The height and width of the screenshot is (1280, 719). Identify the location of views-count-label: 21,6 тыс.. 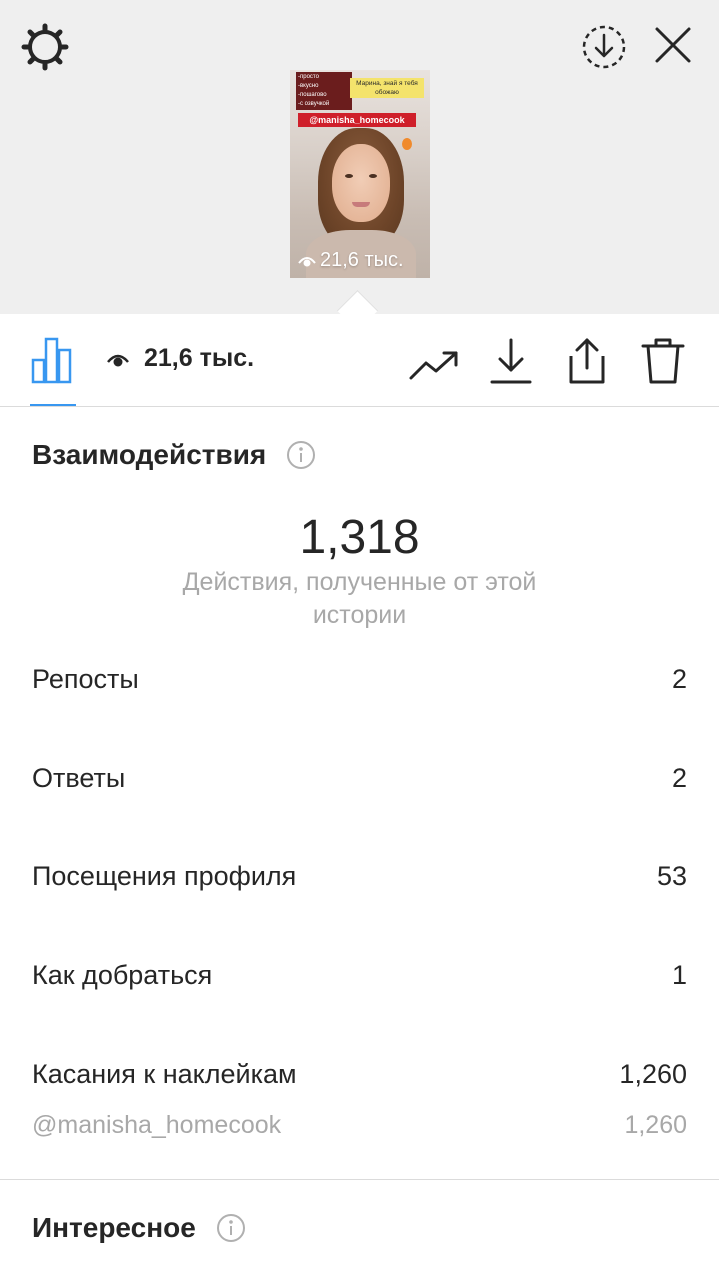
(199, 358).